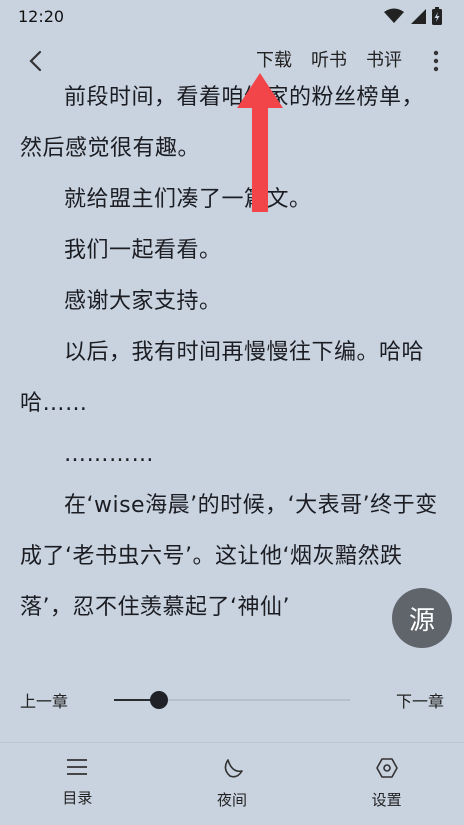 The image size is (464, 825). I want to click on wifi-icon, so click(394, 15).